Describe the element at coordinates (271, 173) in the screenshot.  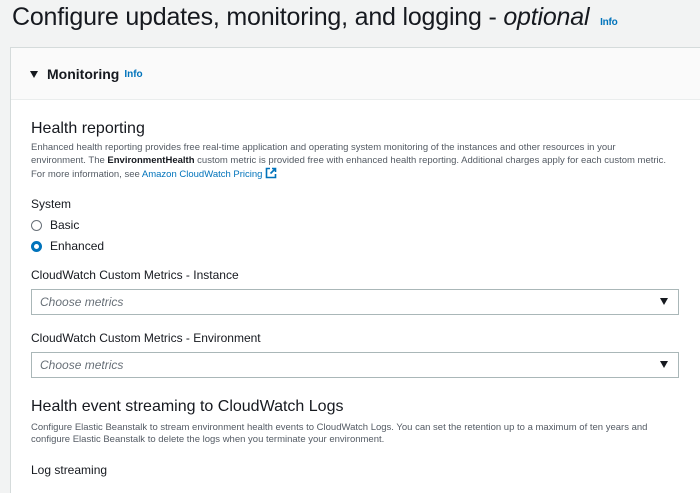
I see `external-link-icon` at that location.